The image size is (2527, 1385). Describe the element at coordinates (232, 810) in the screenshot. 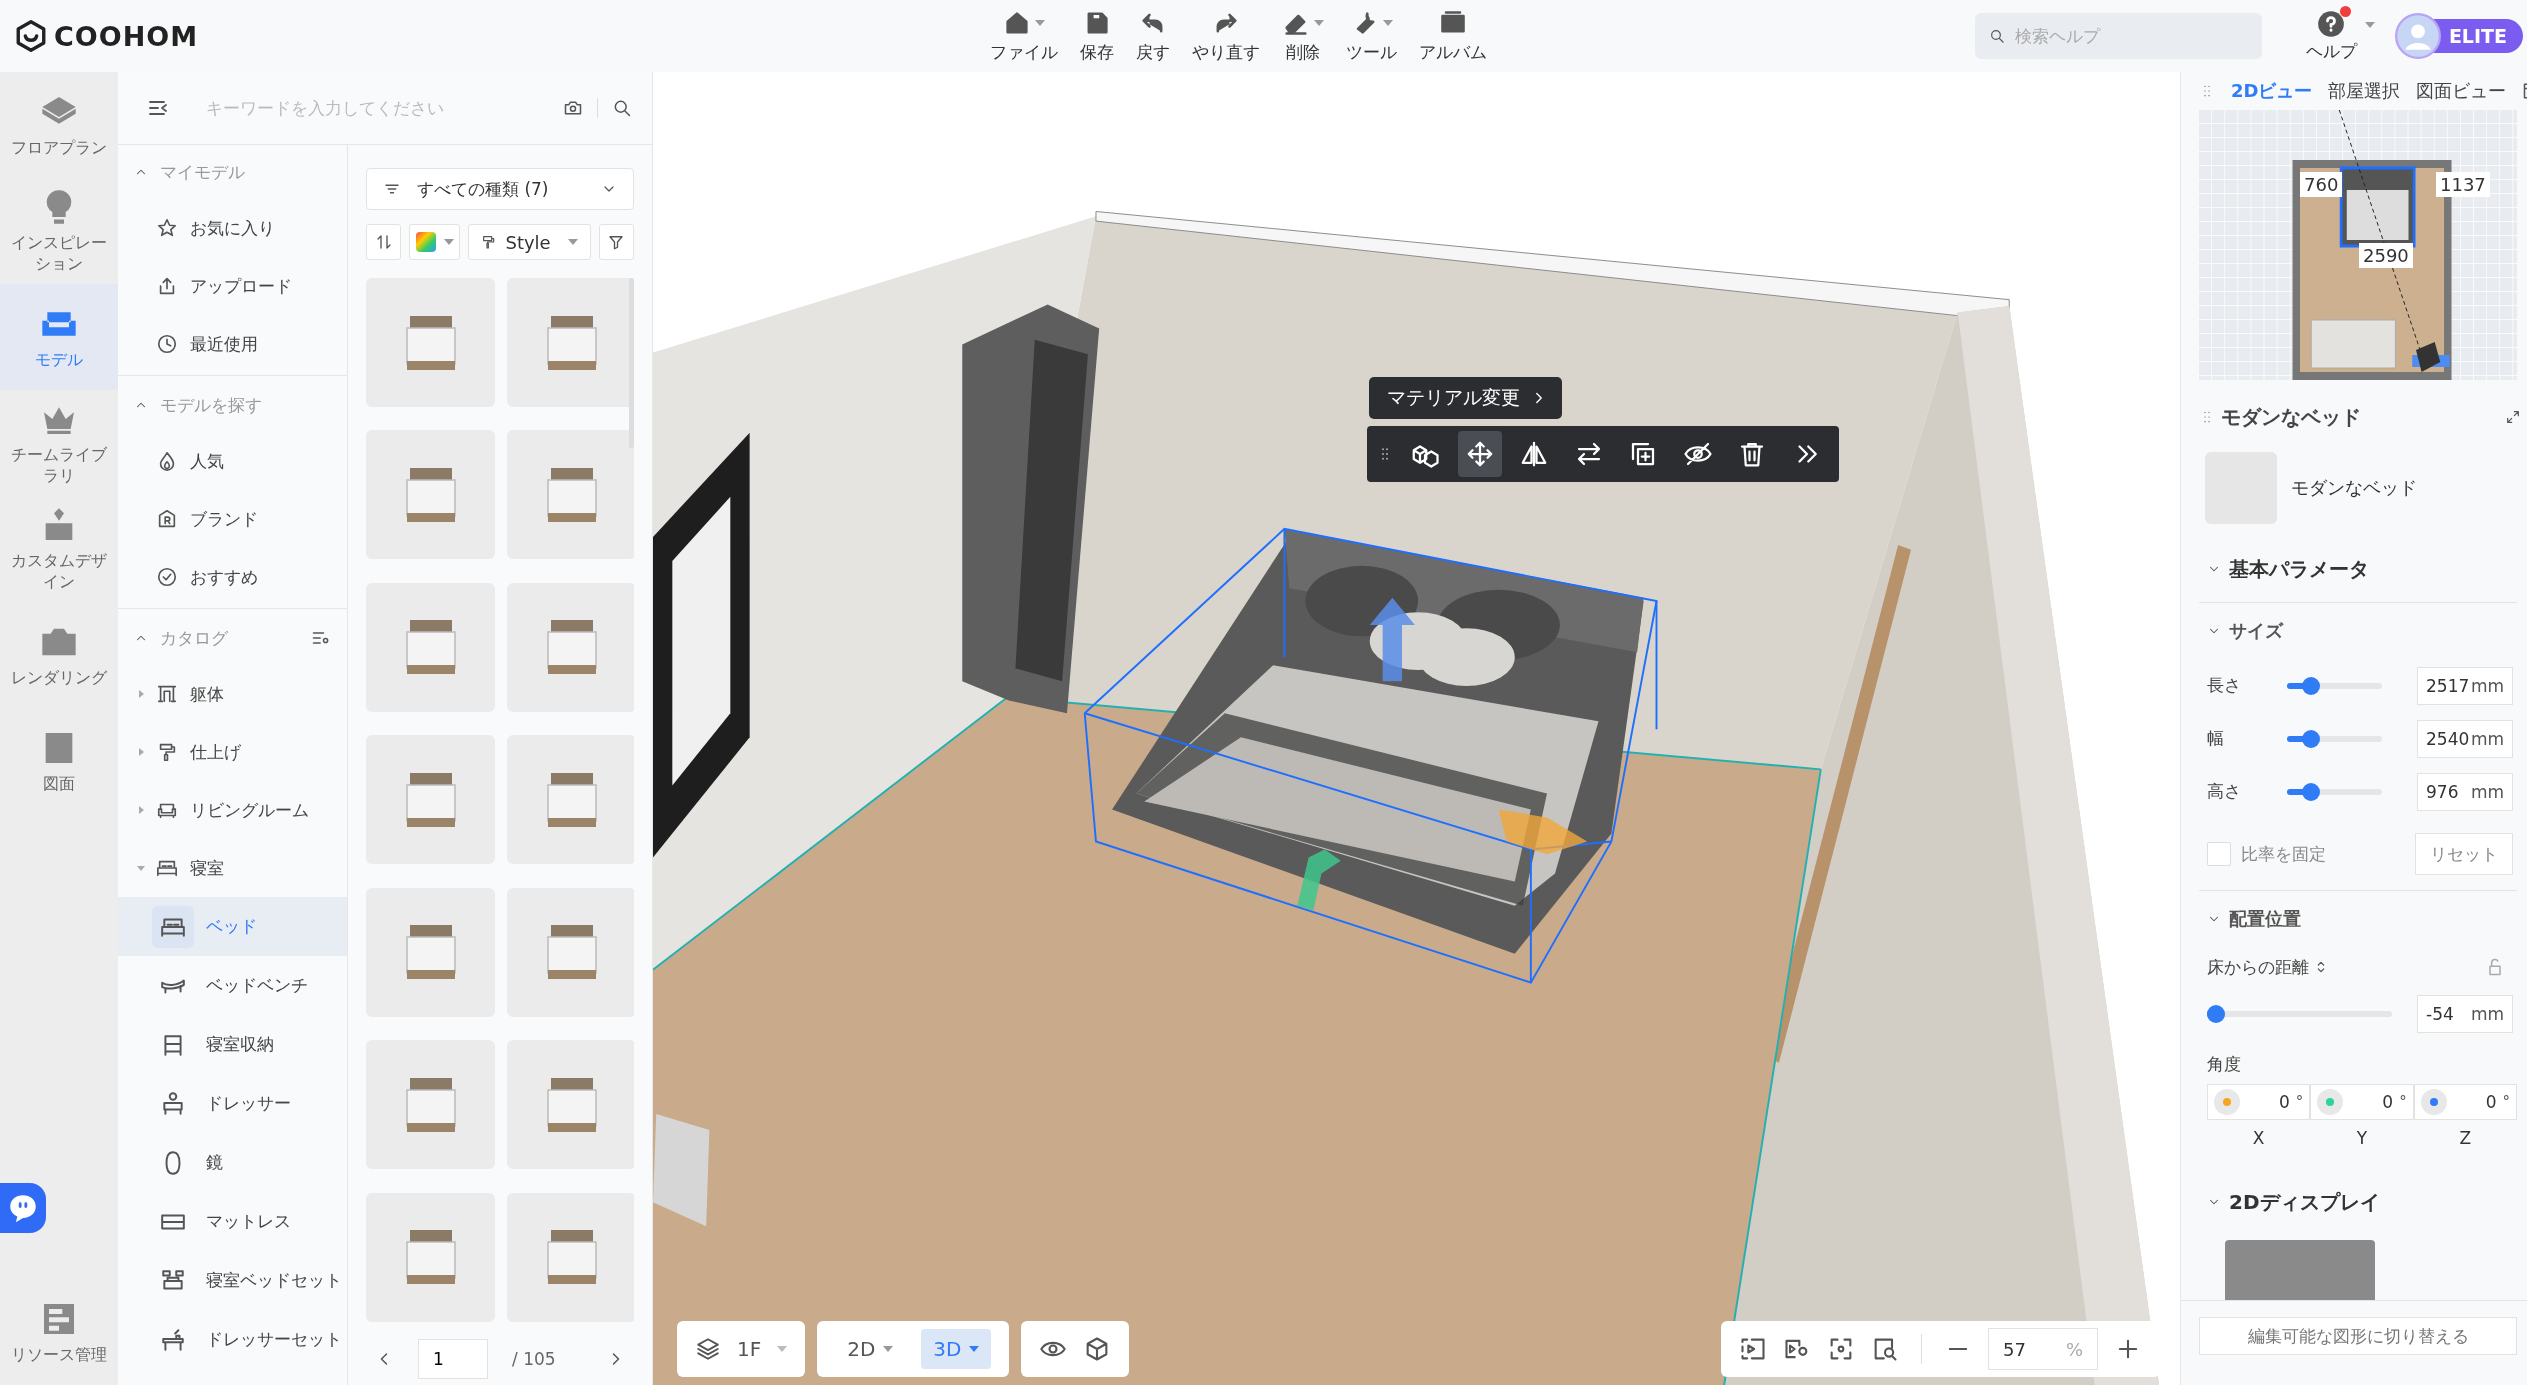

I see `category-item: リビングルーム` at that location.